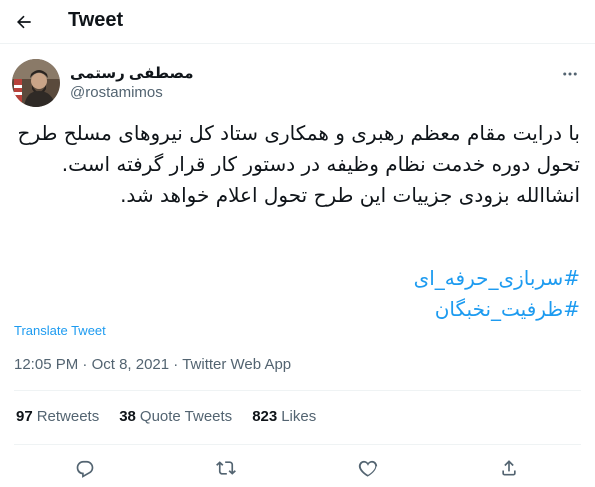  I want to click on tweet-metadata: 12:05 PM · Oct 8, 2021 · Twitter Web App, so click(152, 364).